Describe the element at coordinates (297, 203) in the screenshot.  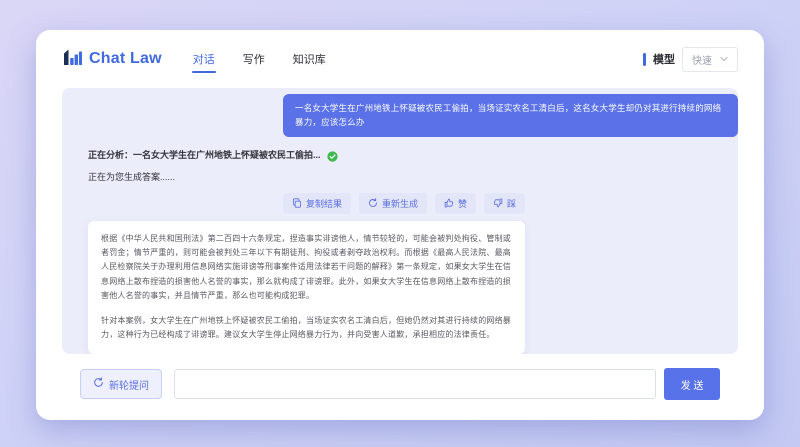
I see `copy-icon` at that location.